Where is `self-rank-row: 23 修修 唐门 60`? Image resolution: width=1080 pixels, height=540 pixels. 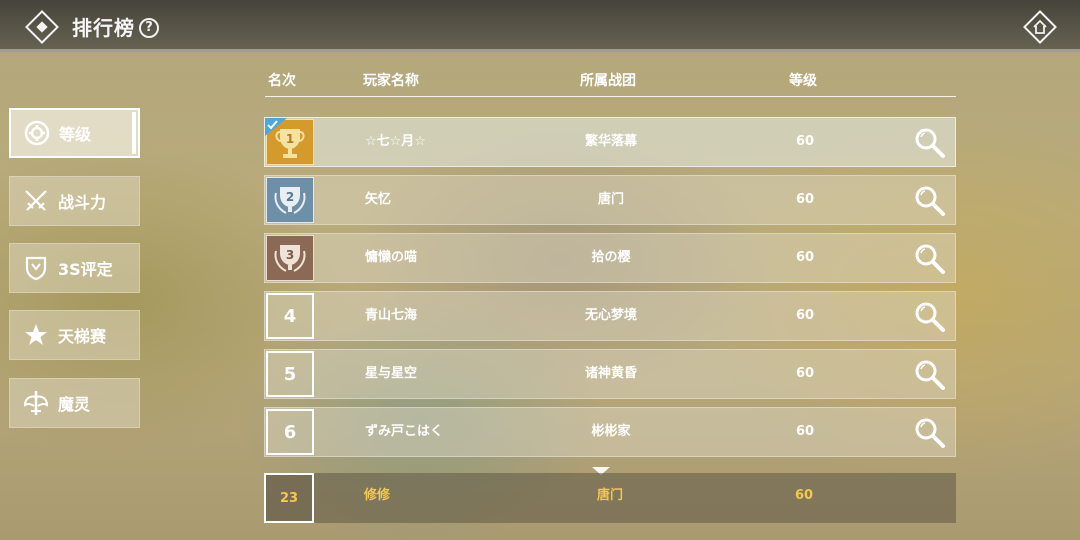 self-rank-row: 23 修修 唐门 60 is located at coordinates (610, 498).